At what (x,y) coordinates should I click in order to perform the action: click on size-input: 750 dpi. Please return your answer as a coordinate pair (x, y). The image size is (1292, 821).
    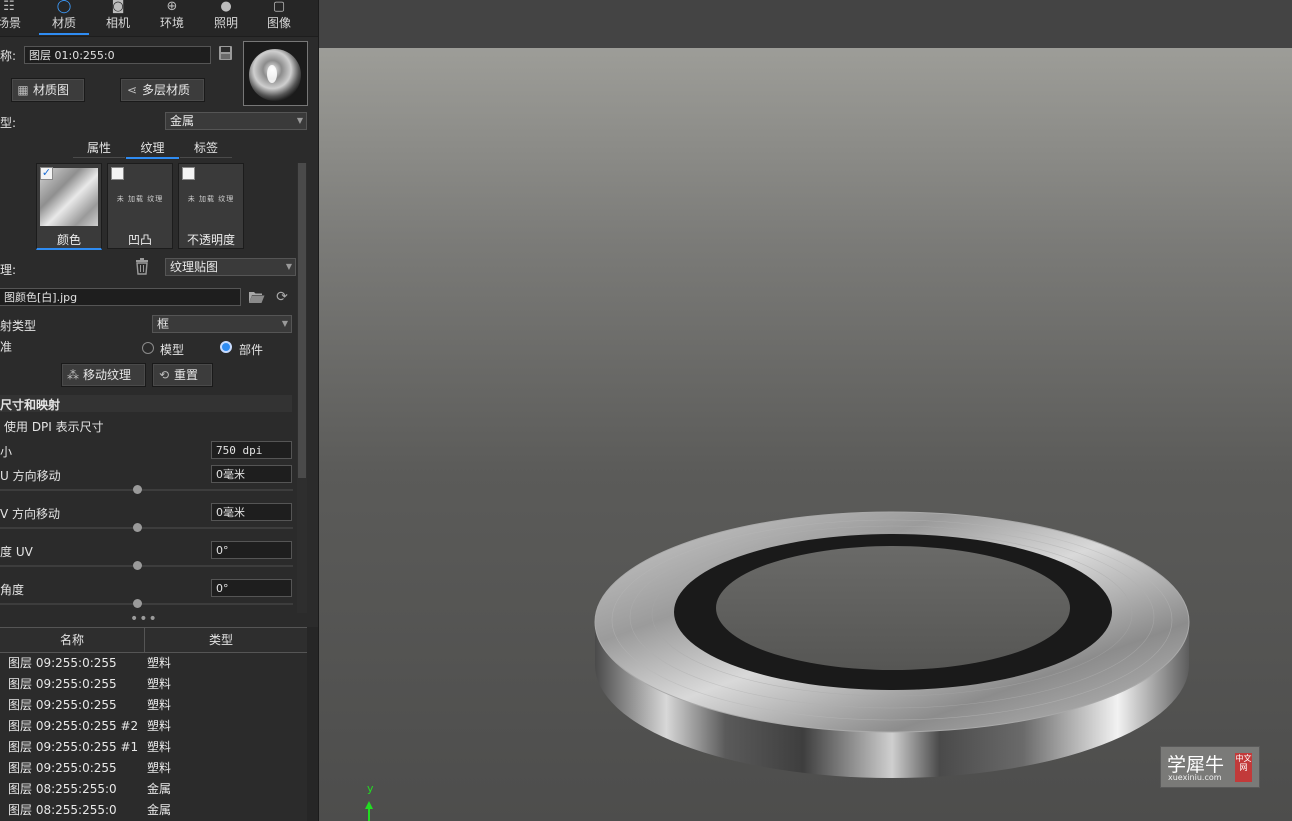
    Looking at the image, I should click on (251, 450).